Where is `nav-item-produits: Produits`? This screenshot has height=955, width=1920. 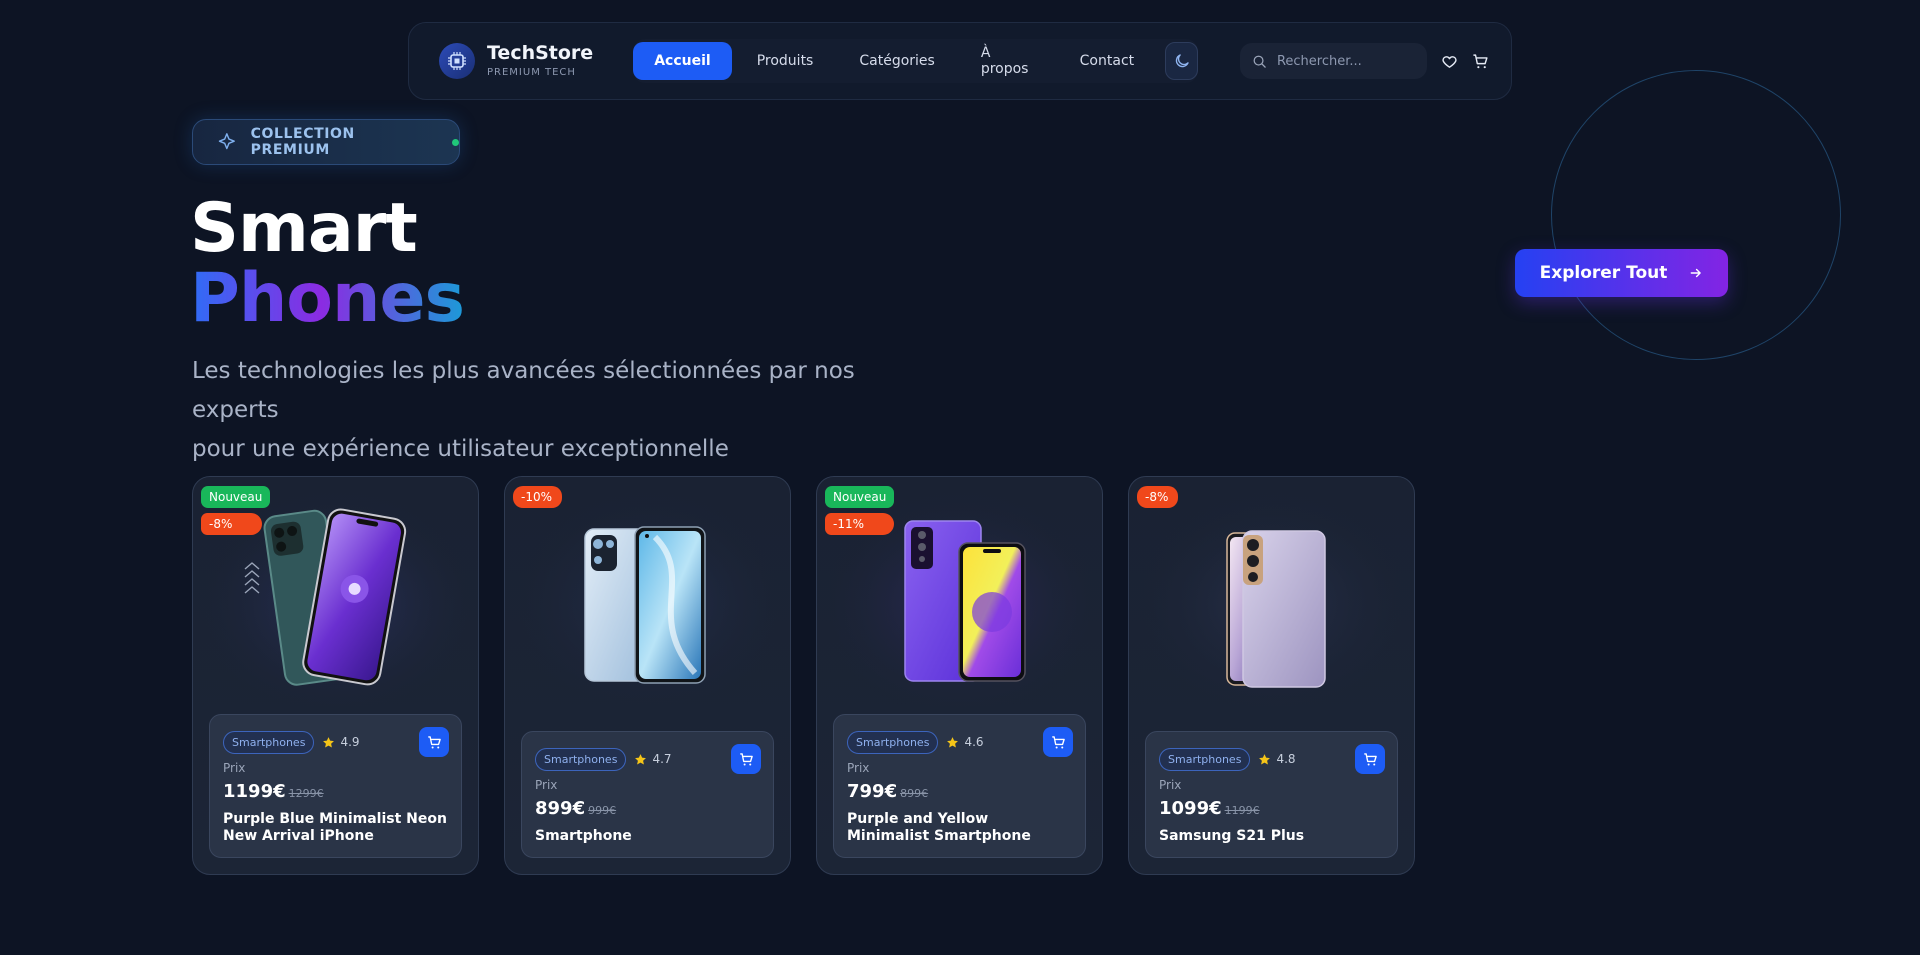 nav-item-produits: Produits is located at coordinates (785, 61).